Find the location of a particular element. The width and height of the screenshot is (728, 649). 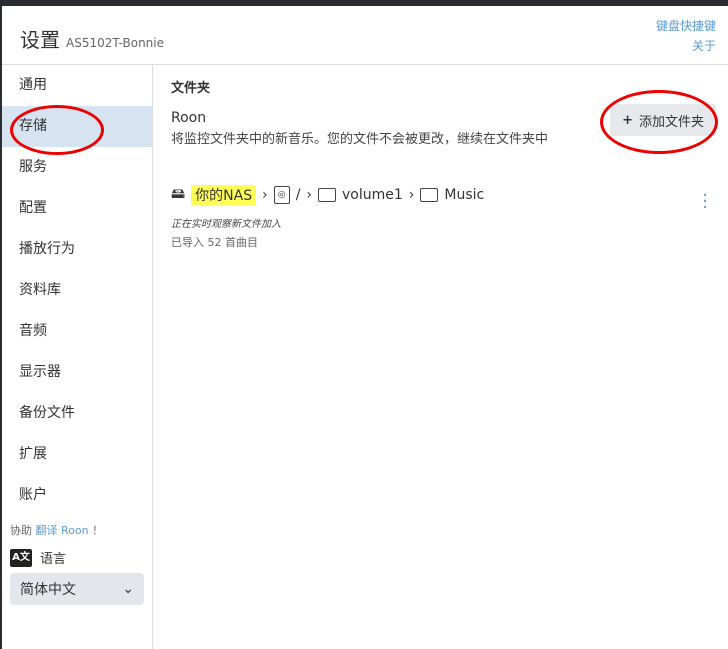

language-value: 简体中文 is located at coordinates (48, 590).